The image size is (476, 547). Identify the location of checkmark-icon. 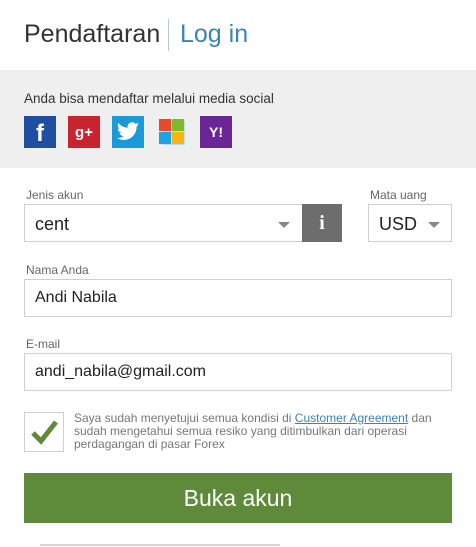
(44, 432).